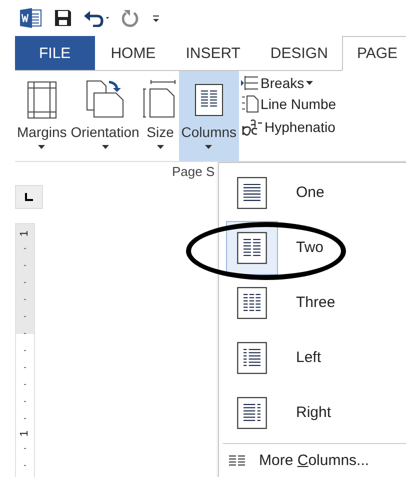 The image size is (406, 477). Describe the element at coordinates (313, 357) in the screenshot. I see `menu-item: Left` at that location.